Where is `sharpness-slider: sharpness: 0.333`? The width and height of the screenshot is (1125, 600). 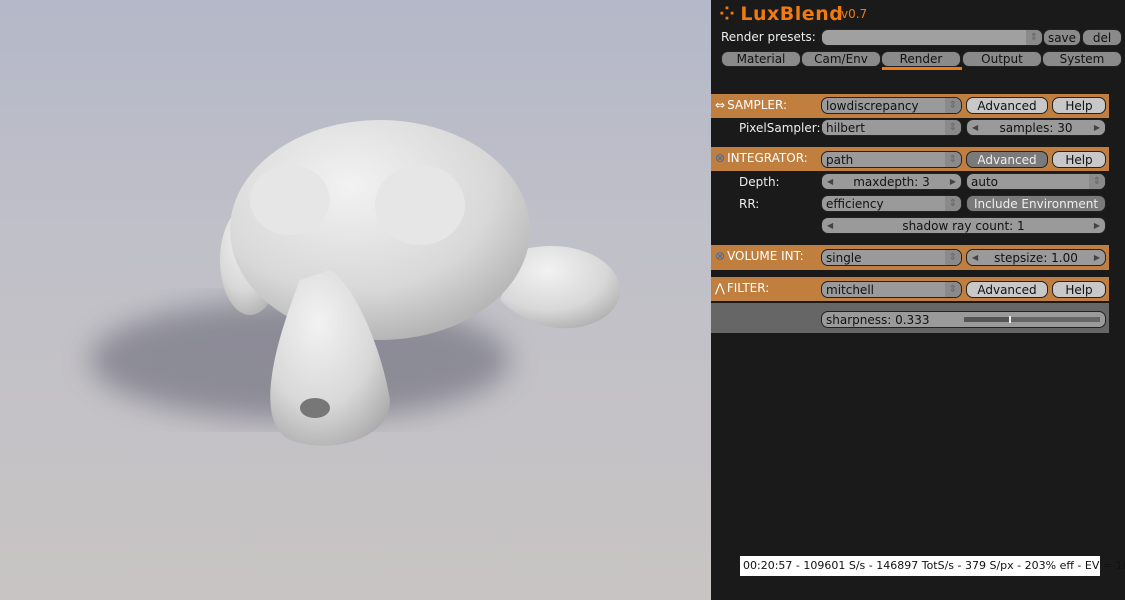 sharpness-slider: sharpness: 0.333 is located at coordinates (963, 319).